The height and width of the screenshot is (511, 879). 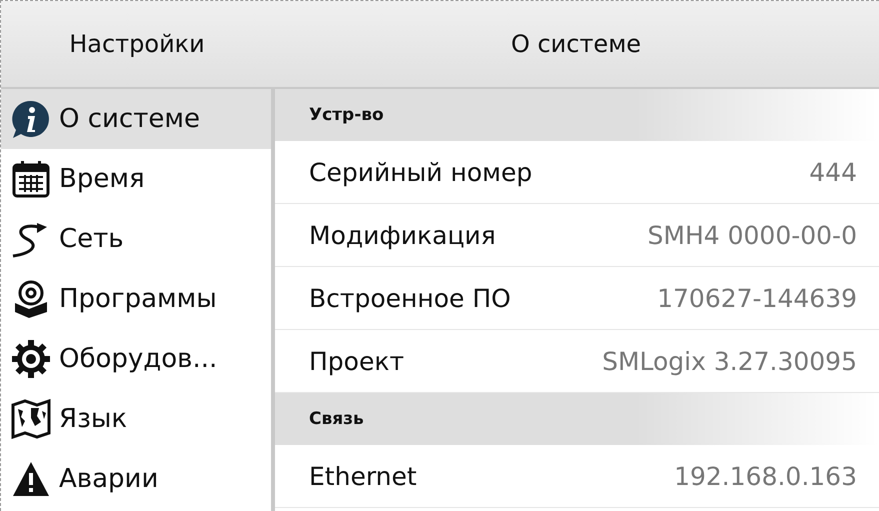 What do you see at coordinates (136, 119) in the screenshot?
I see `sidebar-item: О системе` at bounding box center [136, 119].